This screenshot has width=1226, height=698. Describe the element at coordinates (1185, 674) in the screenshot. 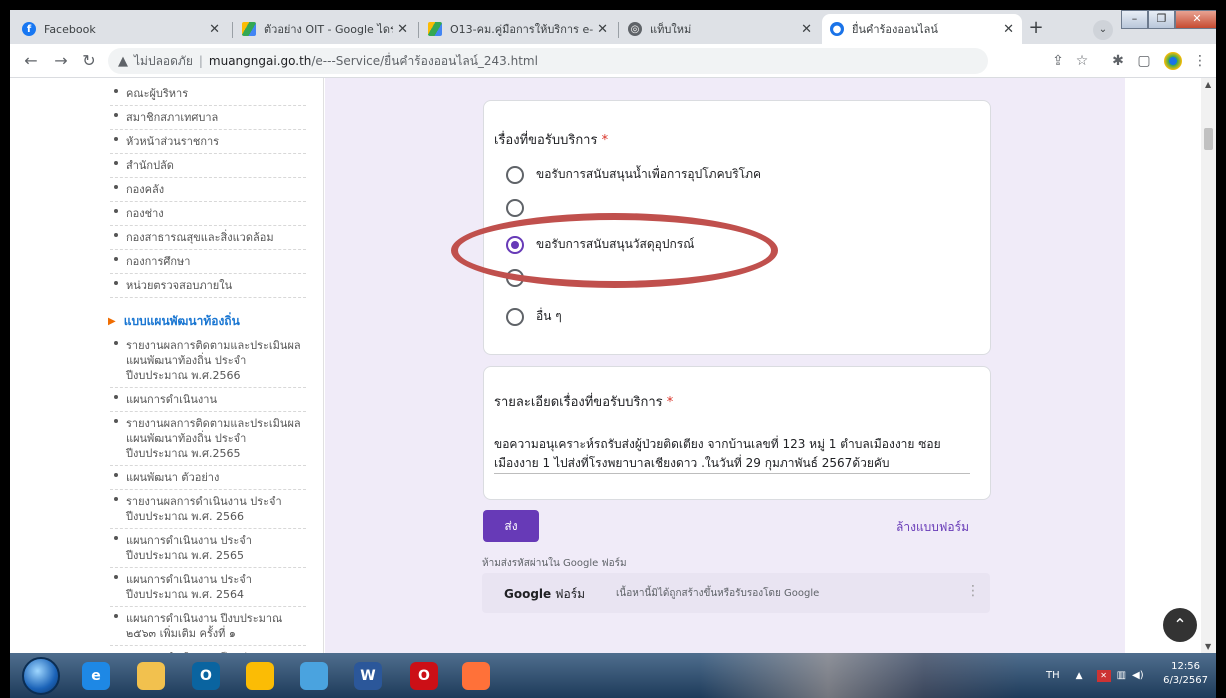

I see `clock: 12:56 6/3/2567` at that location.